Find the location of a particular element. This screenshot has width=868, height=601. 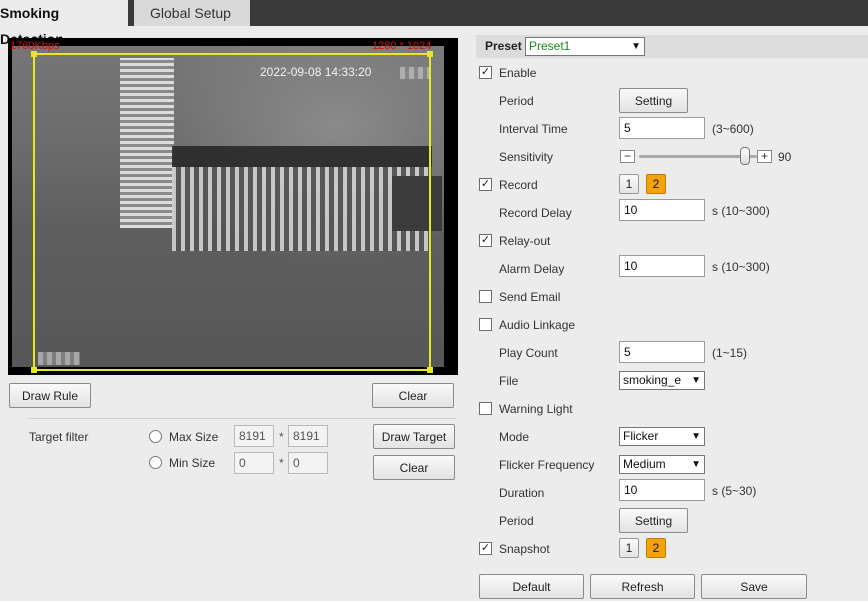

sensitivity-label: Sensitivity is located at coordinates (526, 157).